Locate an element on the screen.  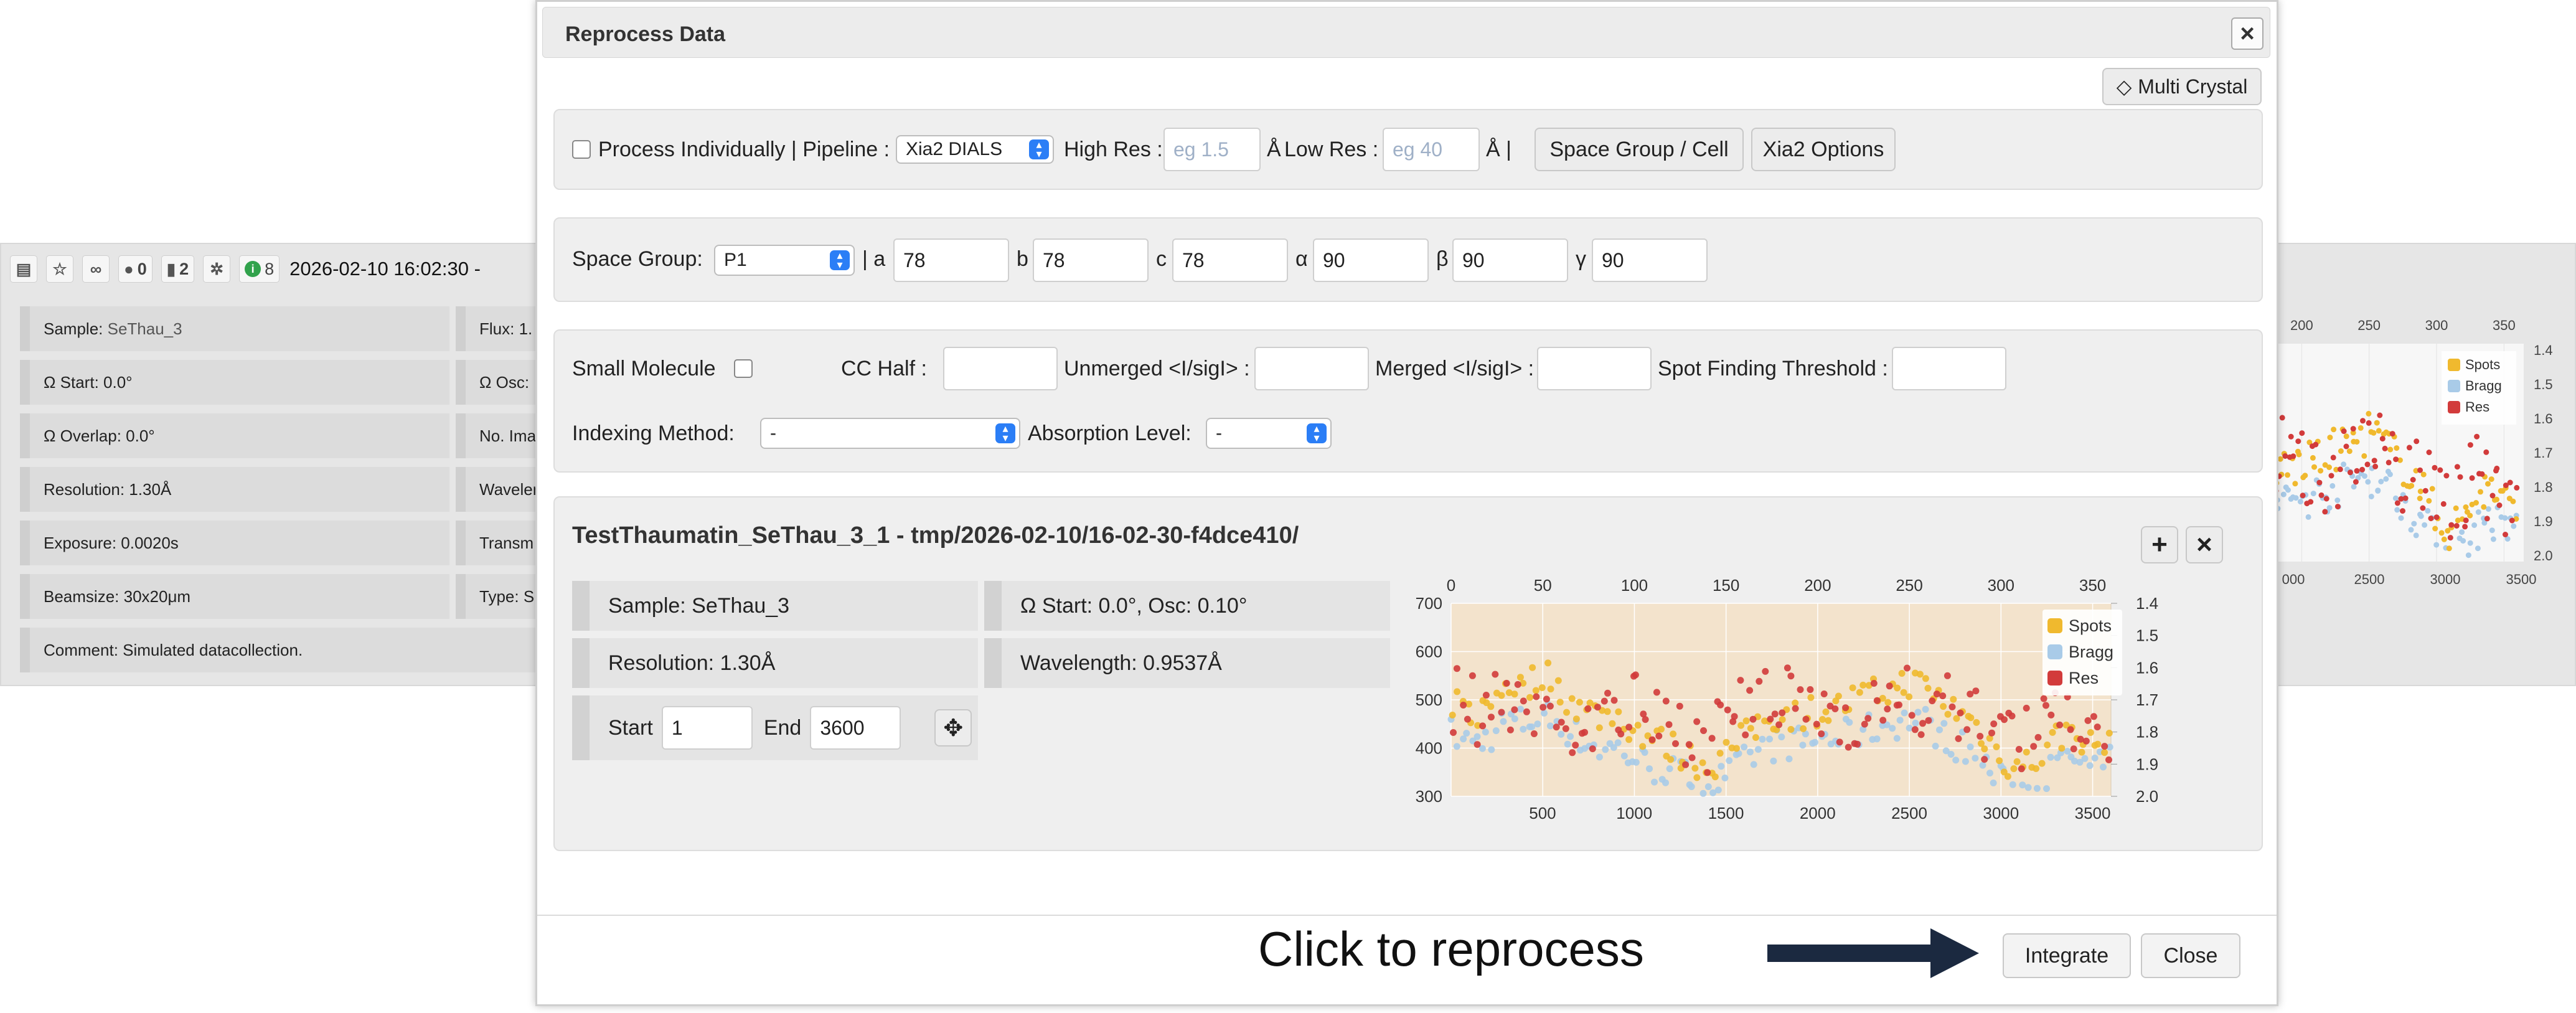
add-dataset-button: + is located at coordinates (2159, 544).